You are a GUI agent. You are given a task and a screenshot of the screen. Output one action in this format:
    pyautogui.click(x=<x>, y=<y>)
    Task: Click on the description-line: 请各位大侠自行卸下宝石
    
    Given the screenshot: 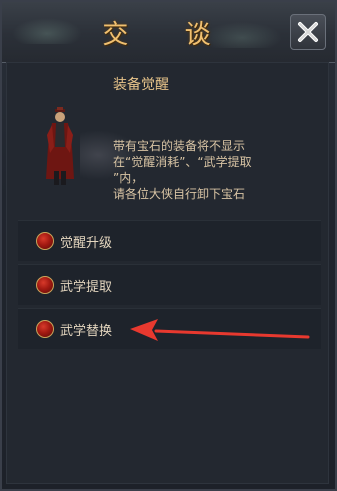 What is the action you would take?
    pyautogui.click(x=179, y=194)
    